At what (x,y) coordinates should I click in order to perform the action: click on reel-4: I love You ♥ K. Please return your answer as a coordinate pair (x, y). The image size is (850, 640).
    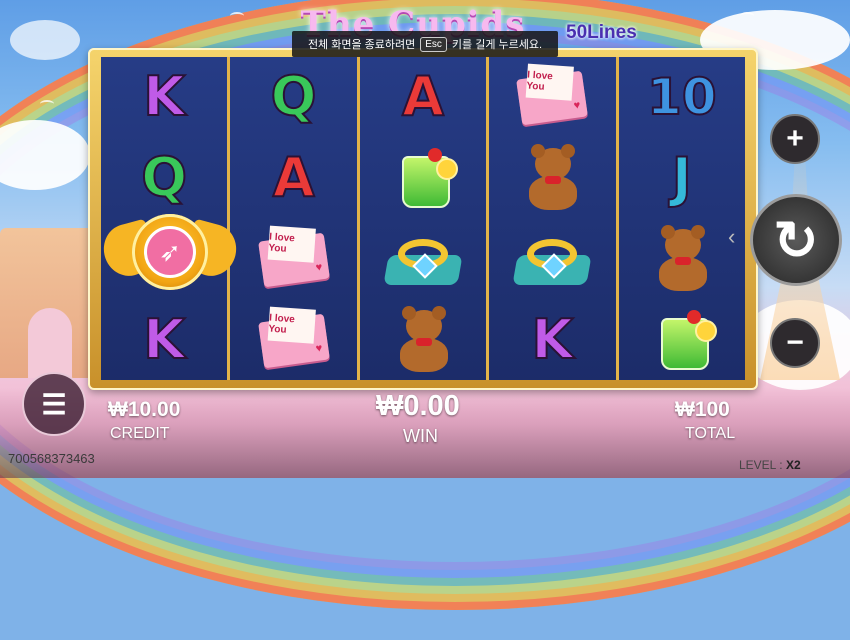
    Looking at the image, I should click on (552, 218).